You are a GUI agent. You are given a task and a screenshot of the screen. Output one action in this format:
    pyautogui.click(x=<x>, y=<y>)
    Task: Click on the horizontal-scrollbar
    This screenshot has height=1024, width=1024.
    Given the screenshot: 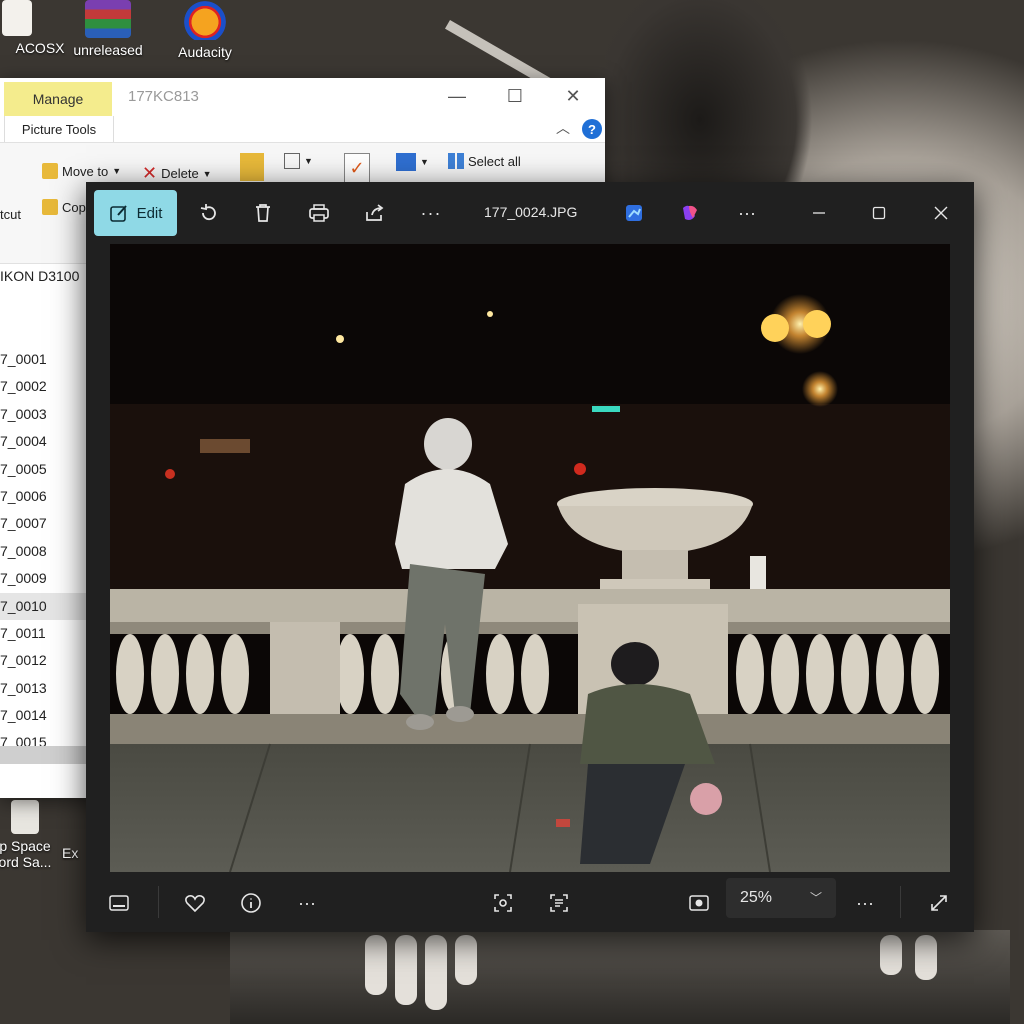 What is the action you would take?
    pyautogui.click(x=45, y=755)
    